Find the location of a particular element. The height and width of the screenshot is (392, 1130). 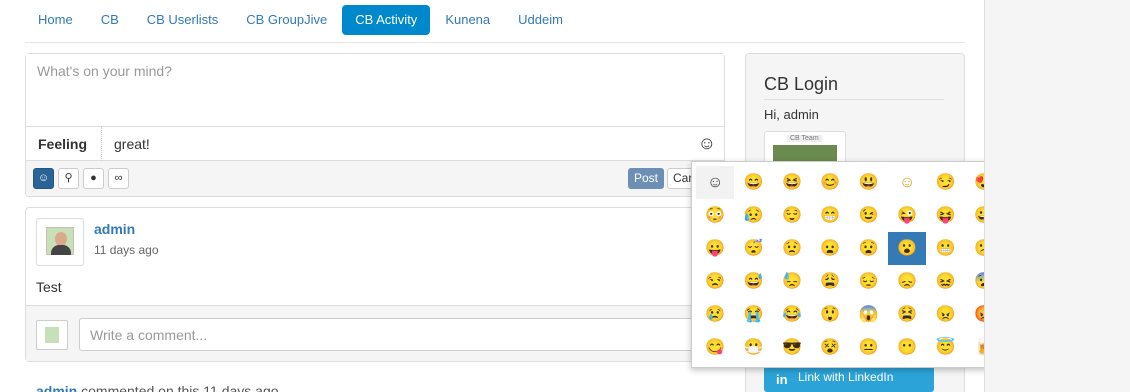

smiley-outline-icon: ☺ is located at coordinates (707, 143).